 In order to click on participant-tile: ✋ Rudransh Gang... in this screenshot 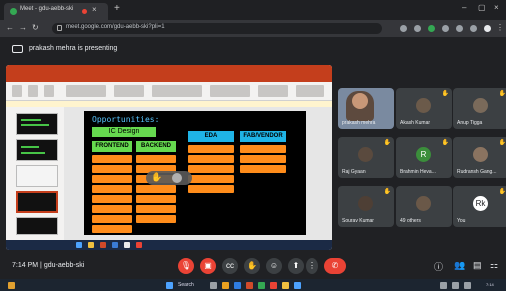, I will do `click(479, 157)`.